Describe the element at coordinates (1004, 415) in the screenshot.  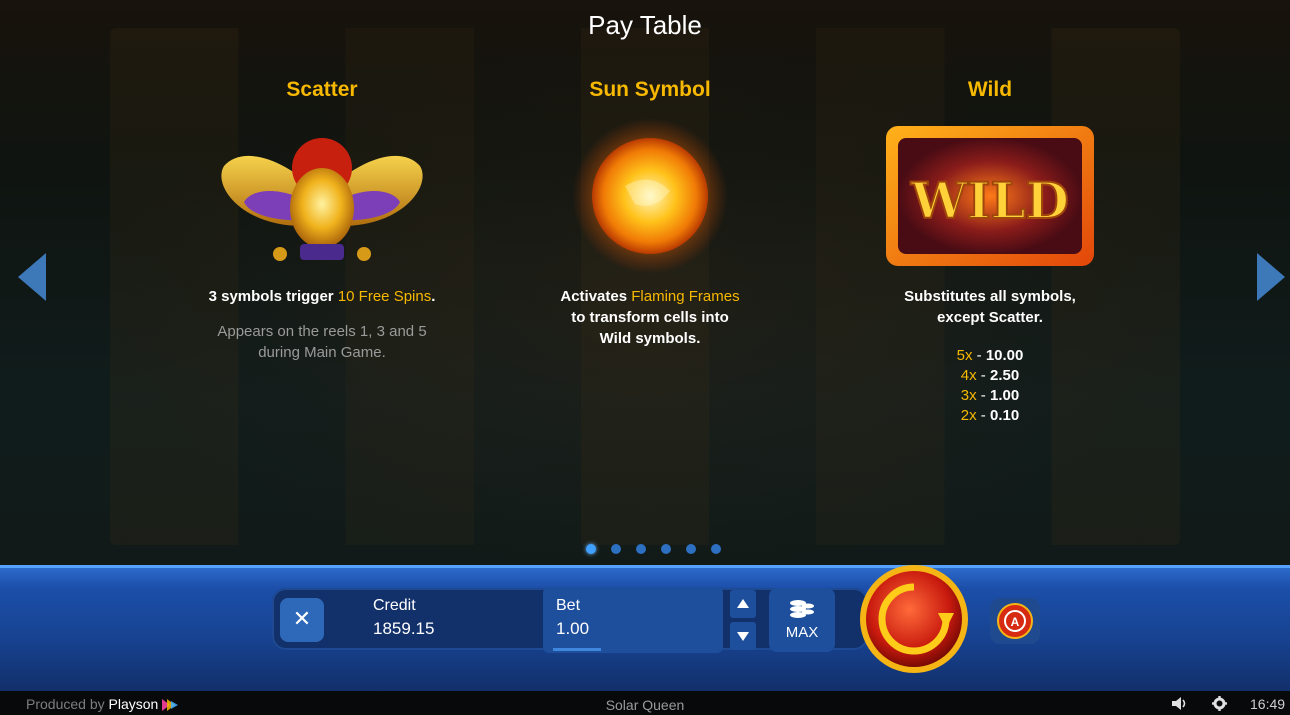
I see `pay-value: 0.10` at that location.